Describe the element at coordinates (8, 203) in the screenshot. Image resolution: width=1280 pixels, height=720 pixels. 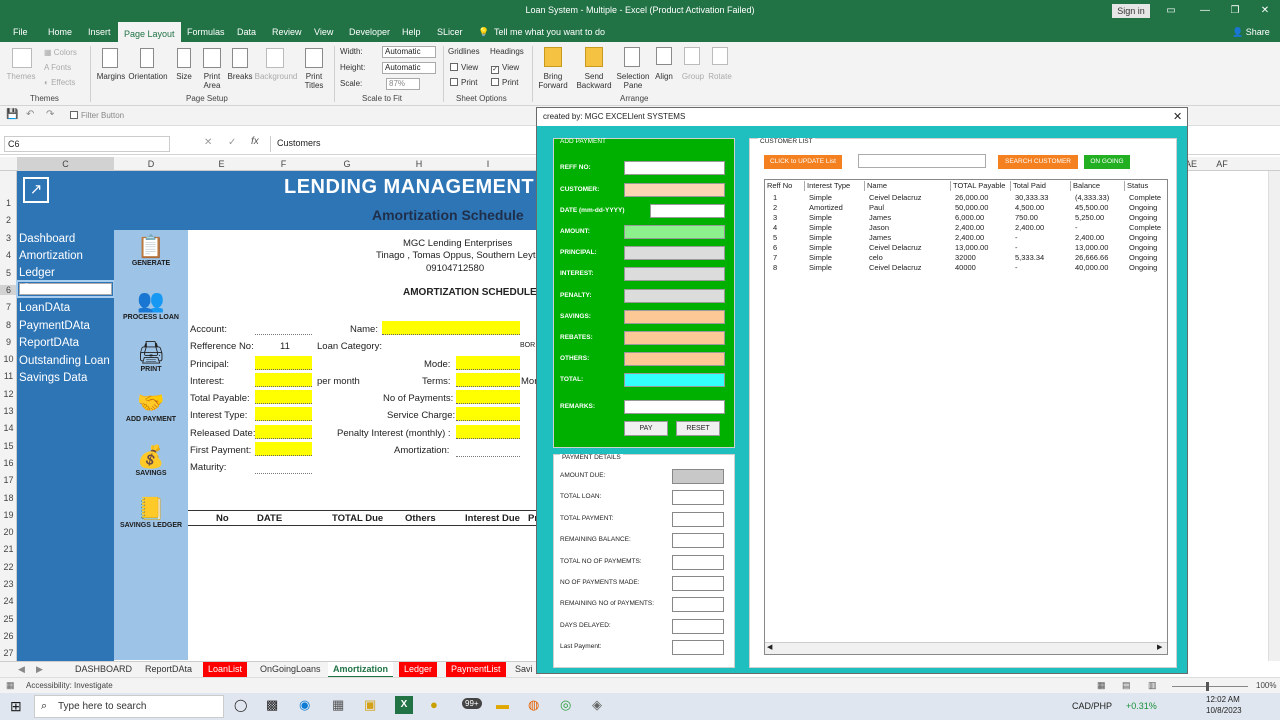
I see `row-header: 1` at that location.